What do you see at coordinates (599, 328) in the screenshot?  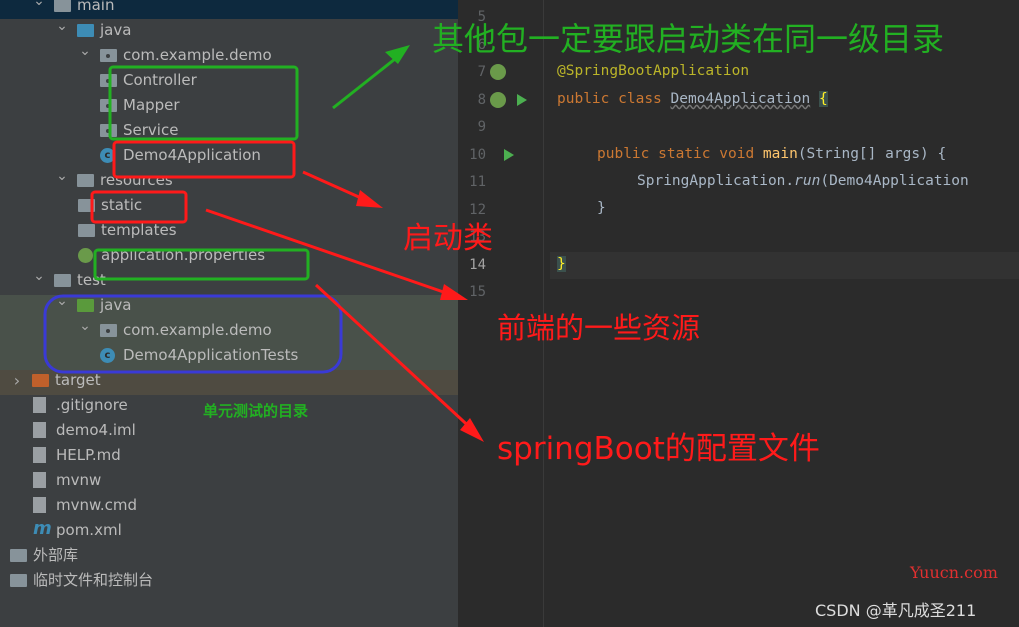 I see `note-frontend-resources: 前端的一些资源` at bounding box center [599, 328].